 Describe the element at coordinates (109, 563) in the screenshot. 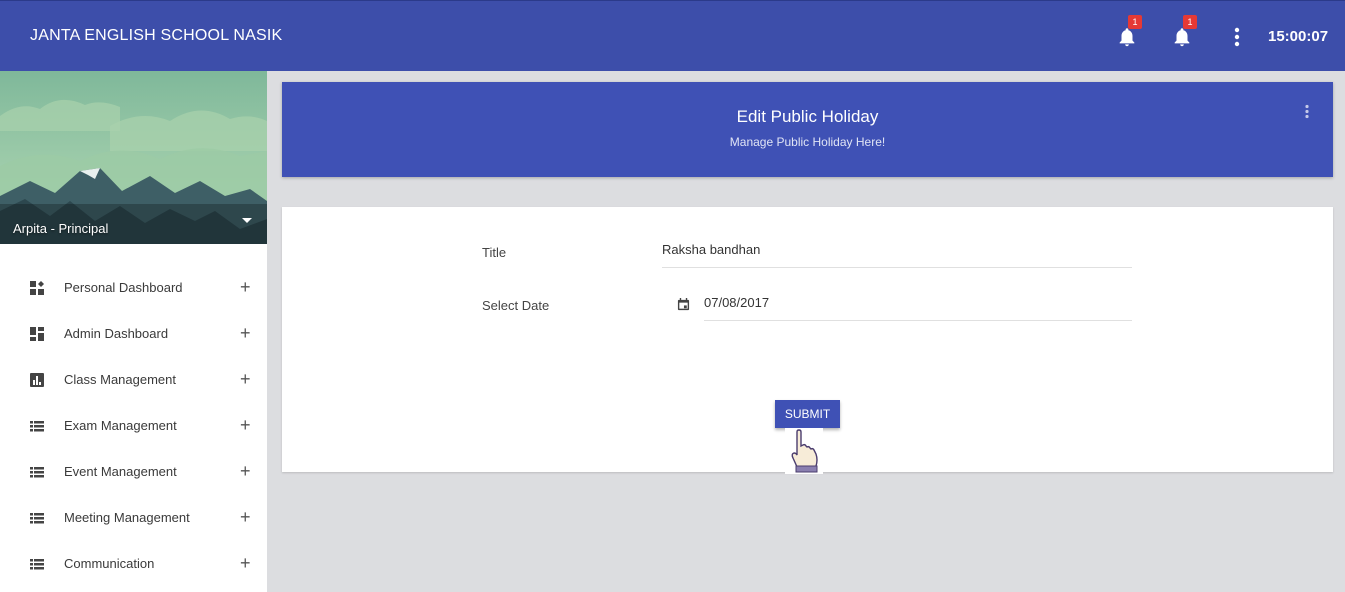

I see `sidebar-item-label: Communication` at that location.